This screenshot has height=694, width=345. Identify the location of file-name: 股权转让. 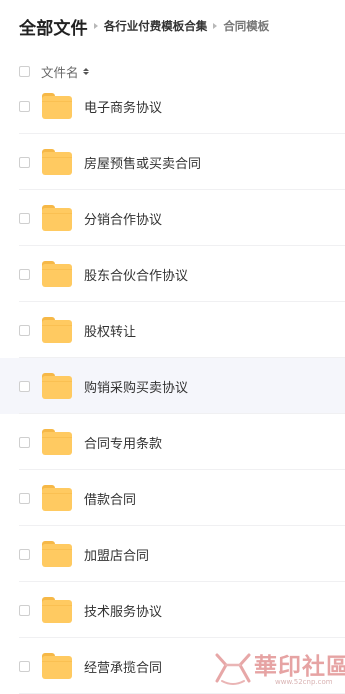
(110, 330).